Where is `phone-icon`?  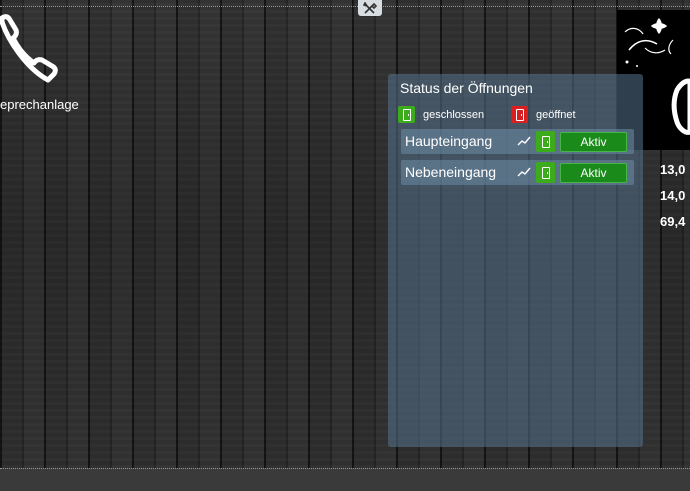
phone-icon is located at coordinates (29, 48).